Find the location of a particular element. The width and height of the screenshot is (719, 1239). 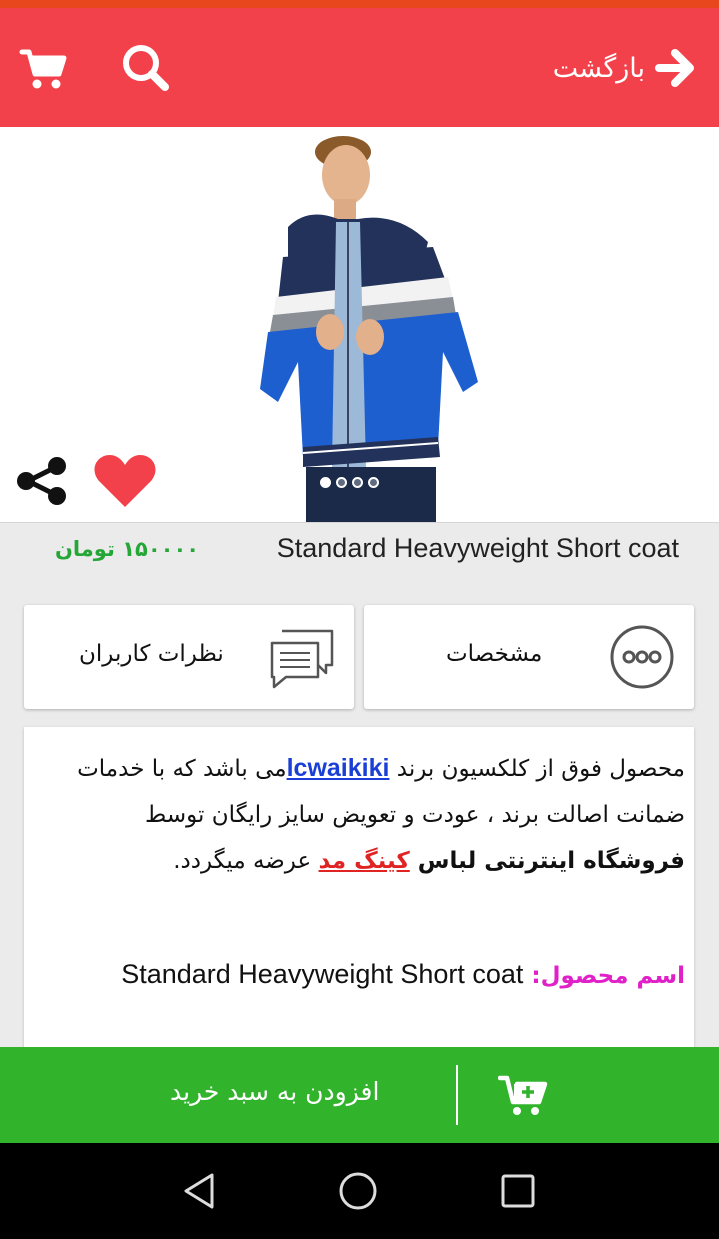

description-part-1: محصول فوق از کلکسیون برند is located at coordinates (537, 769).